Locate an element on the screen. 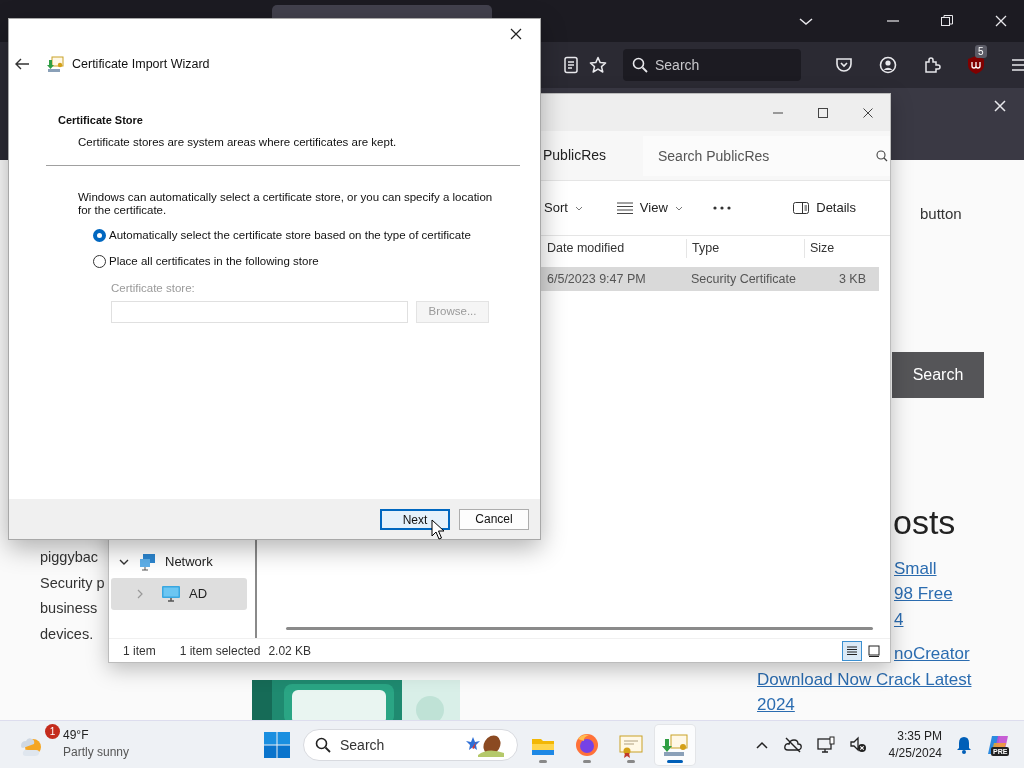 The height and width of the screenshot is (768, 1024). time-text: 3:35 PM is located at coordinates (919, 736).